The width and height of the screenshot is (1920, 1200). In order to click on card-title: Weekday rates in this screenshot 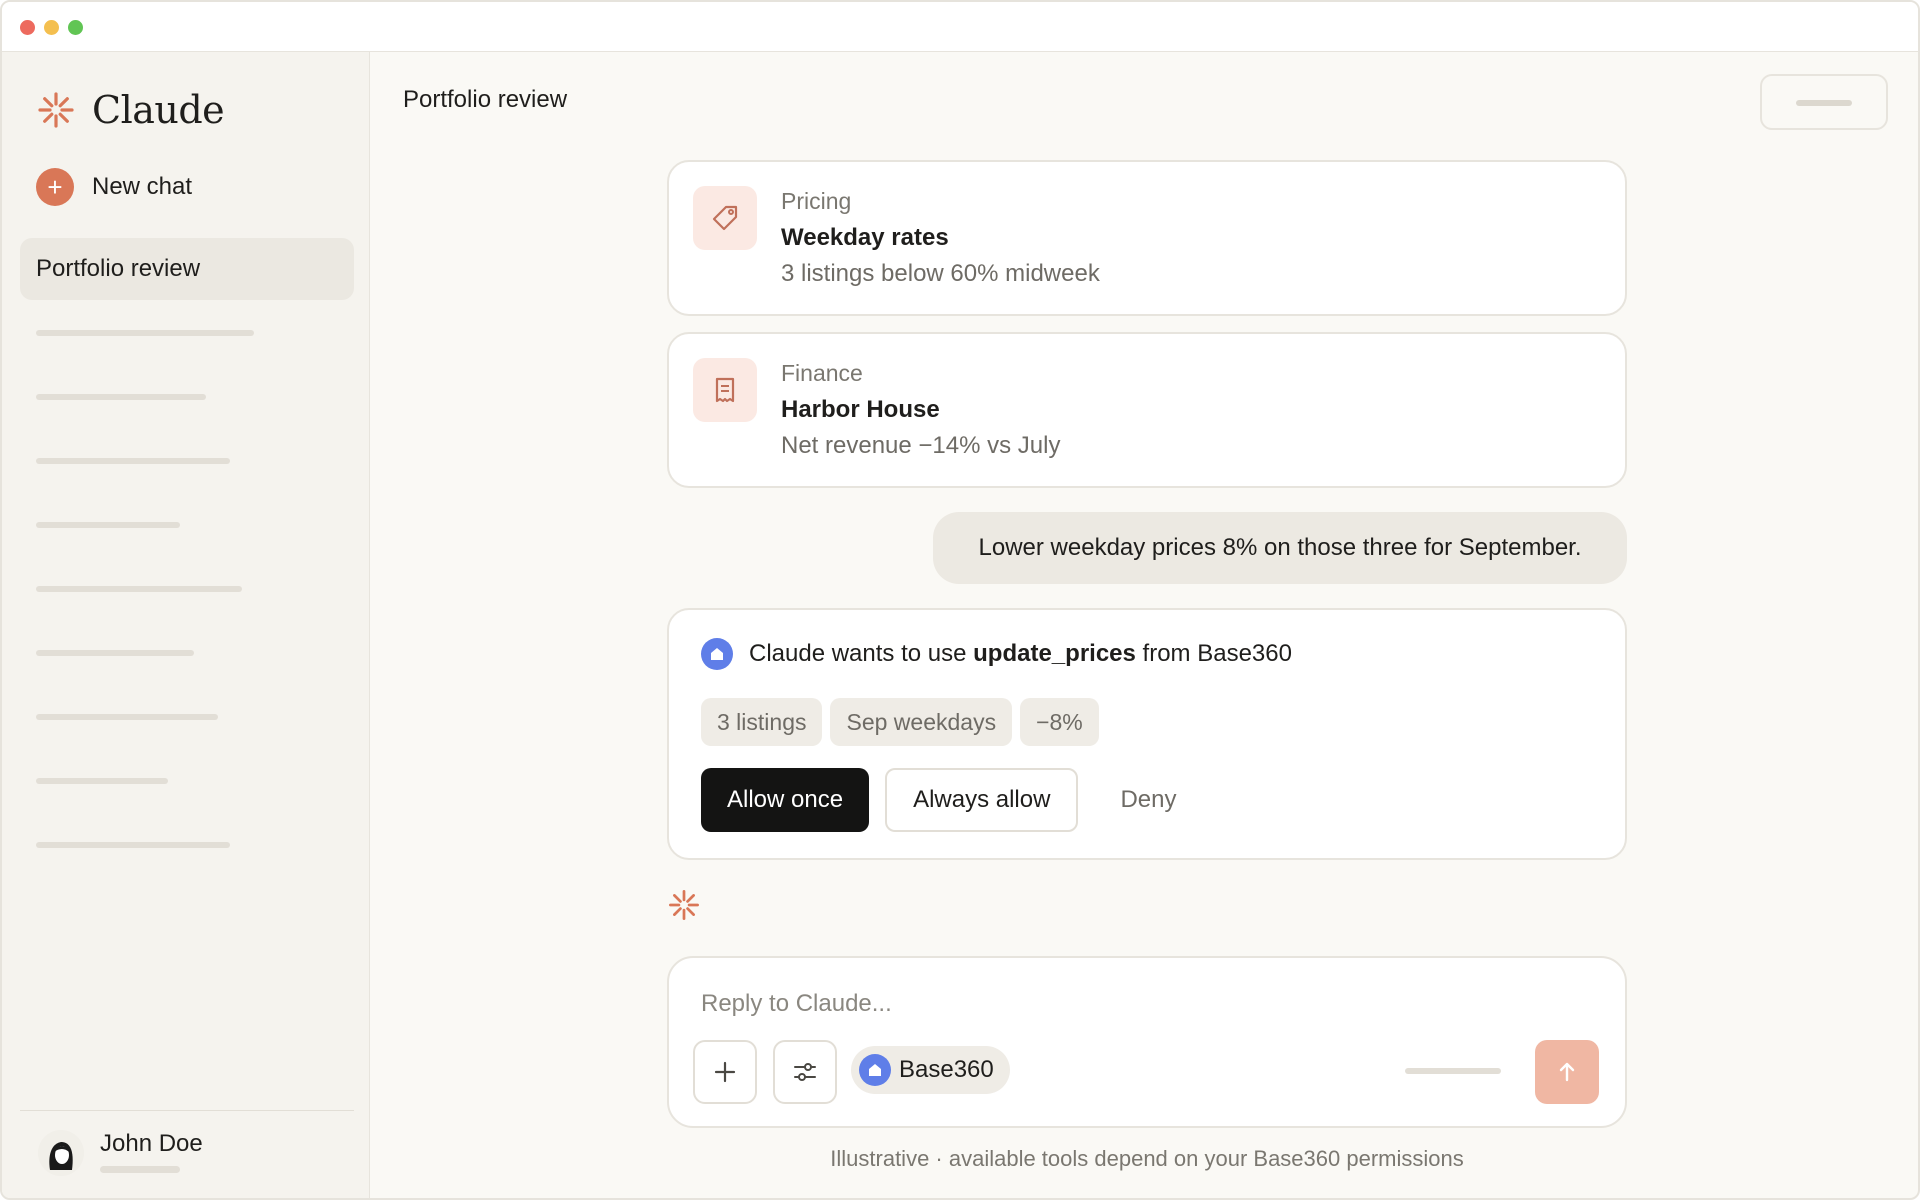, I will do `click(865, 237)`.